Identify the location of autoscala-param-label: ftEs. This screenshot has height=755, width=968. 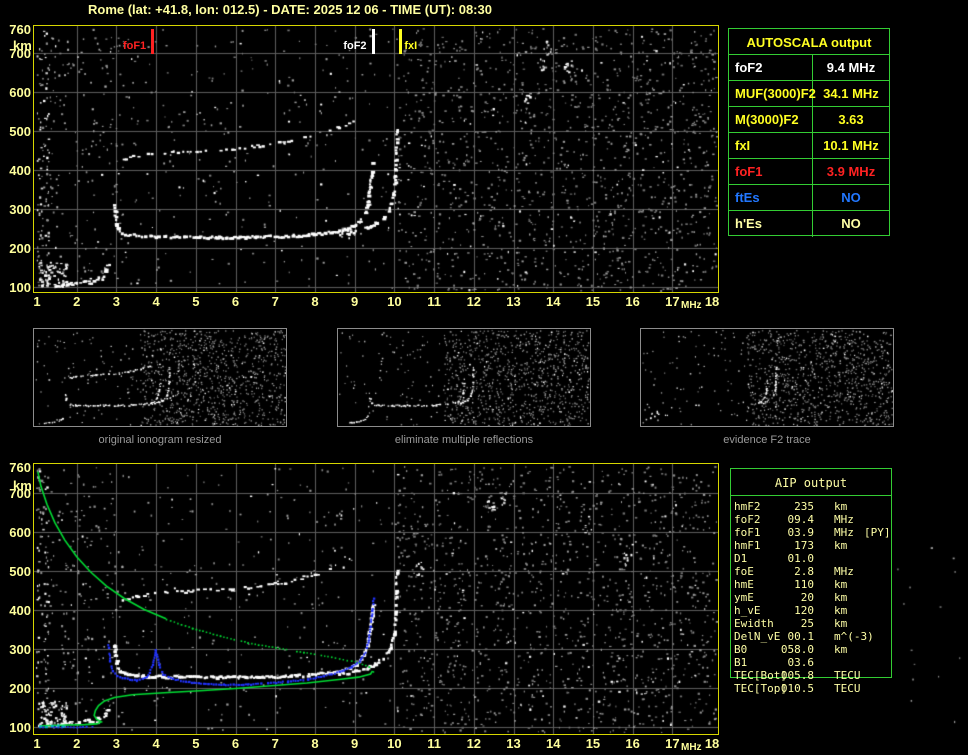
(771, 197).